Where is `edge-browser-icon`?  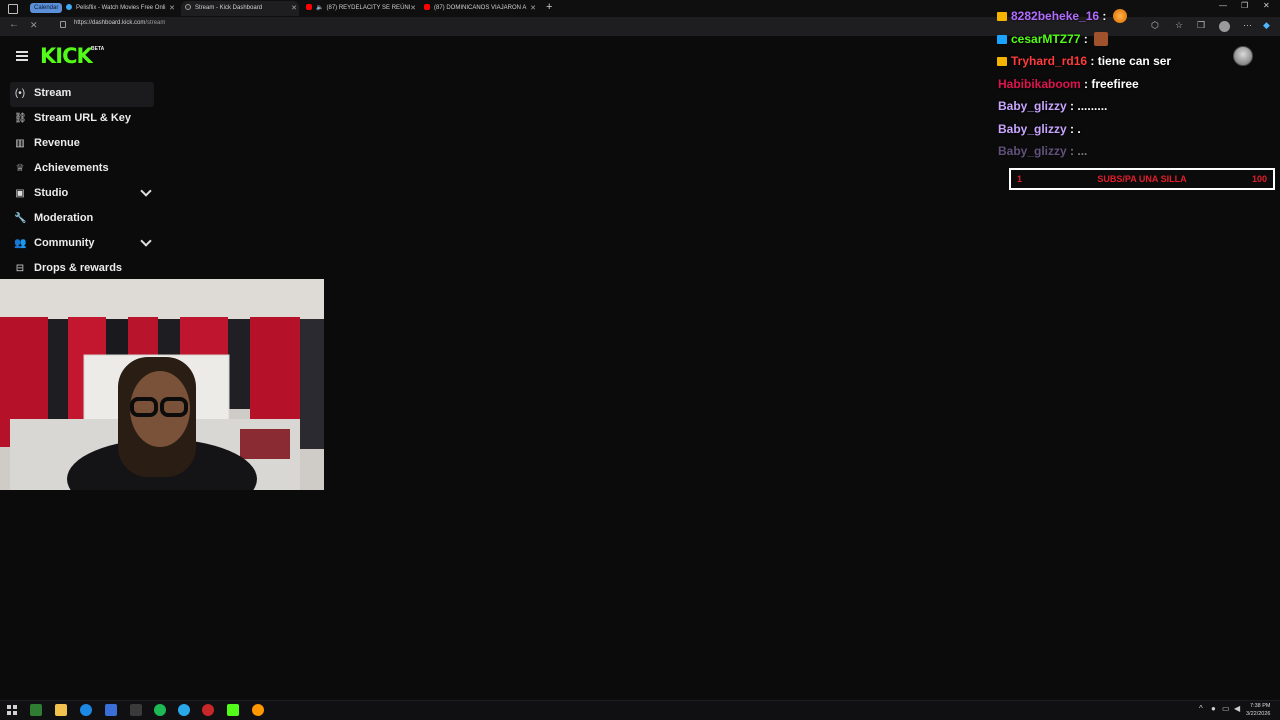 edge-browser-icon is located at coordinates (86, 710).